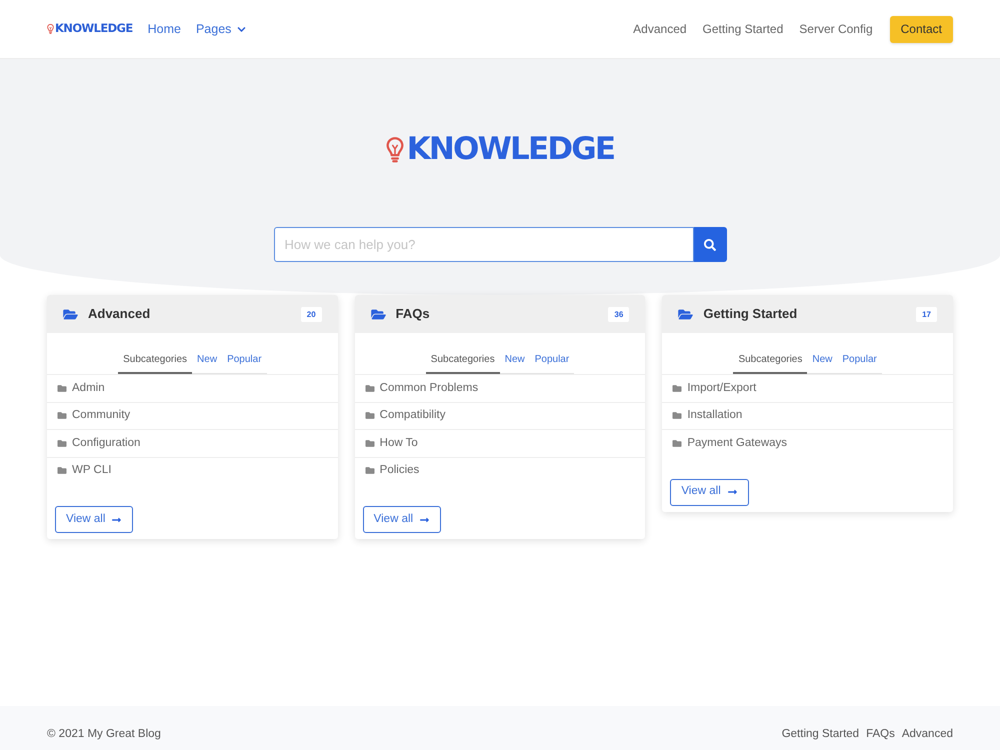  I want to click on subcategory-link: Payment Gateways, so click(730, 443).